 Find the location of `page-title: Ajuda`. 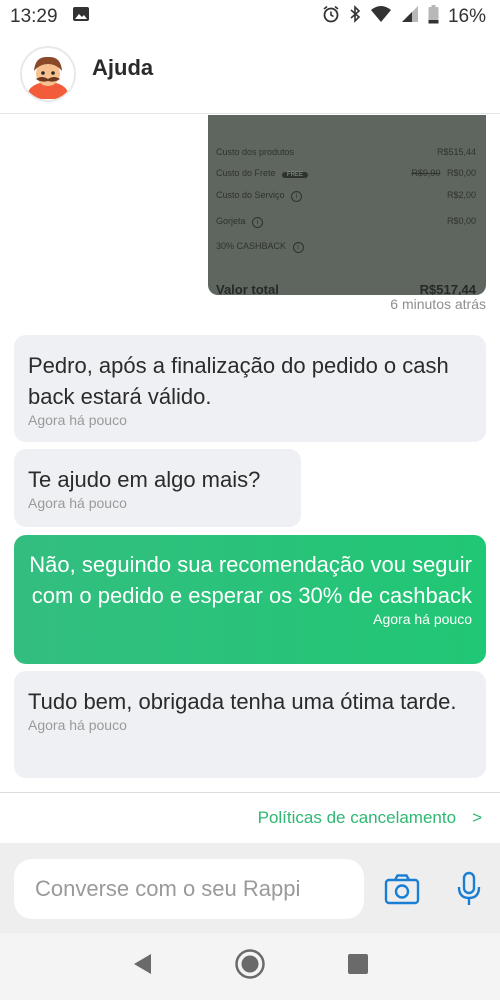

page-title: Ajuda is located at coordinates (123, 67).